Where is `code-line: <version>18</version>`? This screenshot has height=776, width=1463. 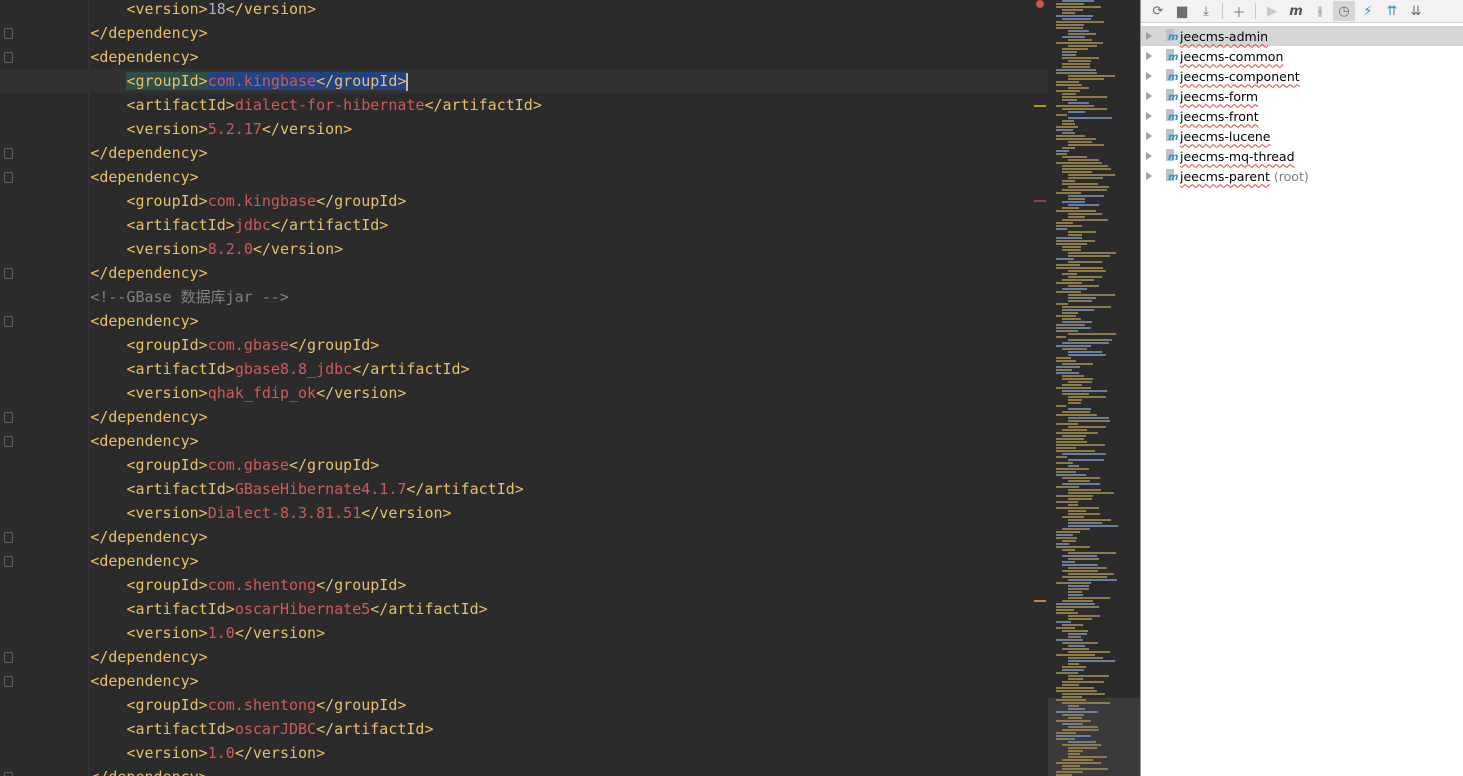
code-line: <version>18</version> is located at coordinates (524, 10).